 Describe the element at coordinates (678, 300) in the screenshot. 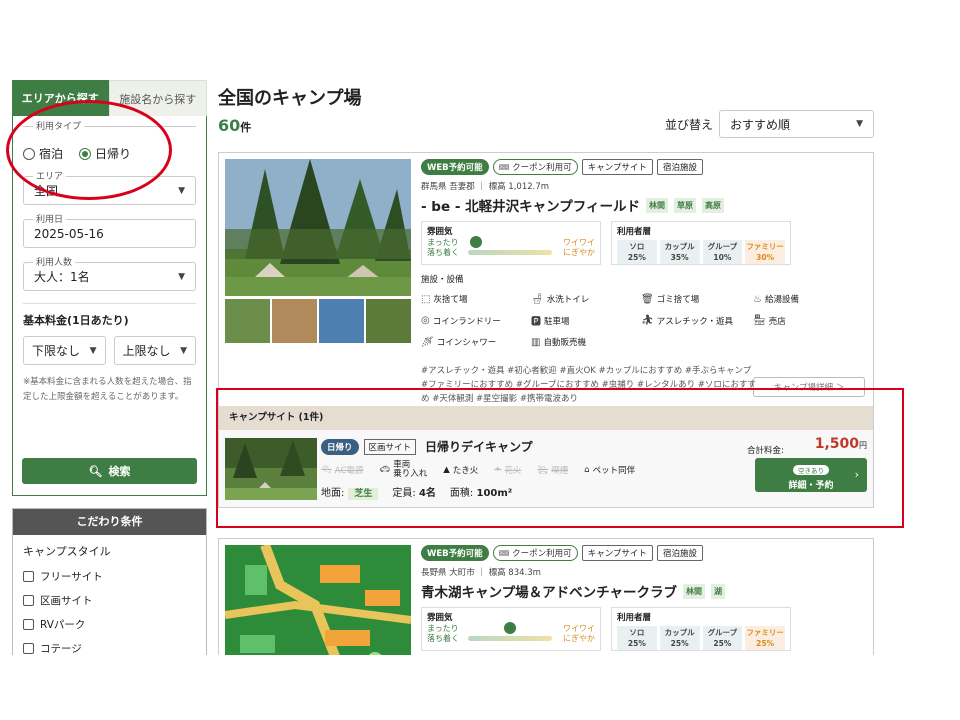

I see `facility-label: ゴミ捨て場` at that location.